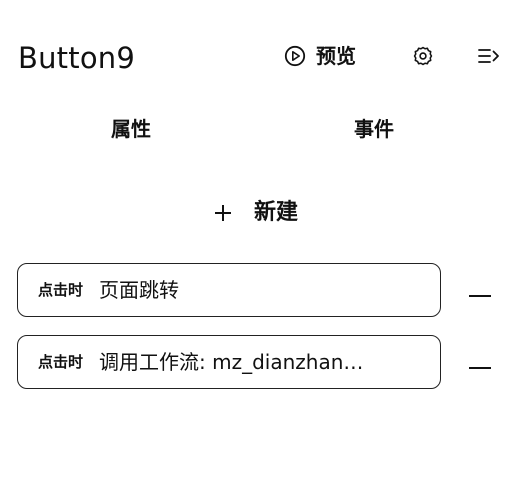  Describe the element at coordinates (295, 56) in the screenshot. I see `play-circle-icon` at that location.